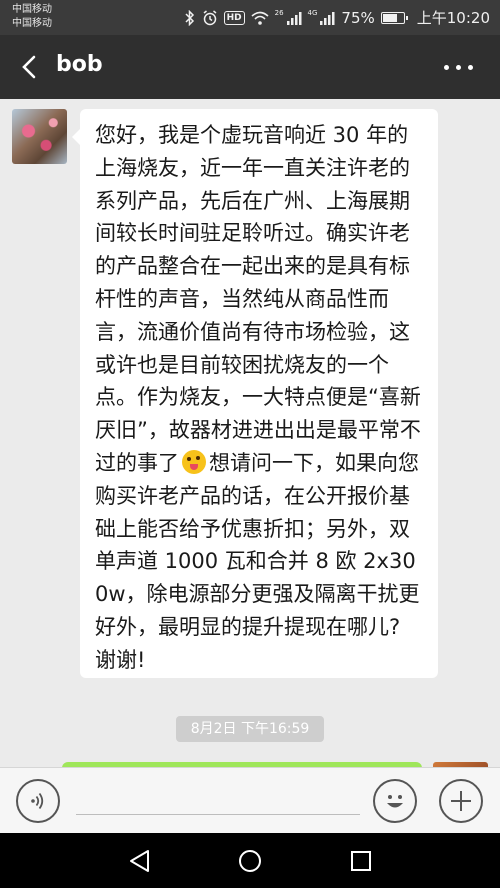  I want to click on chat-title: bob, so click(79, 64).